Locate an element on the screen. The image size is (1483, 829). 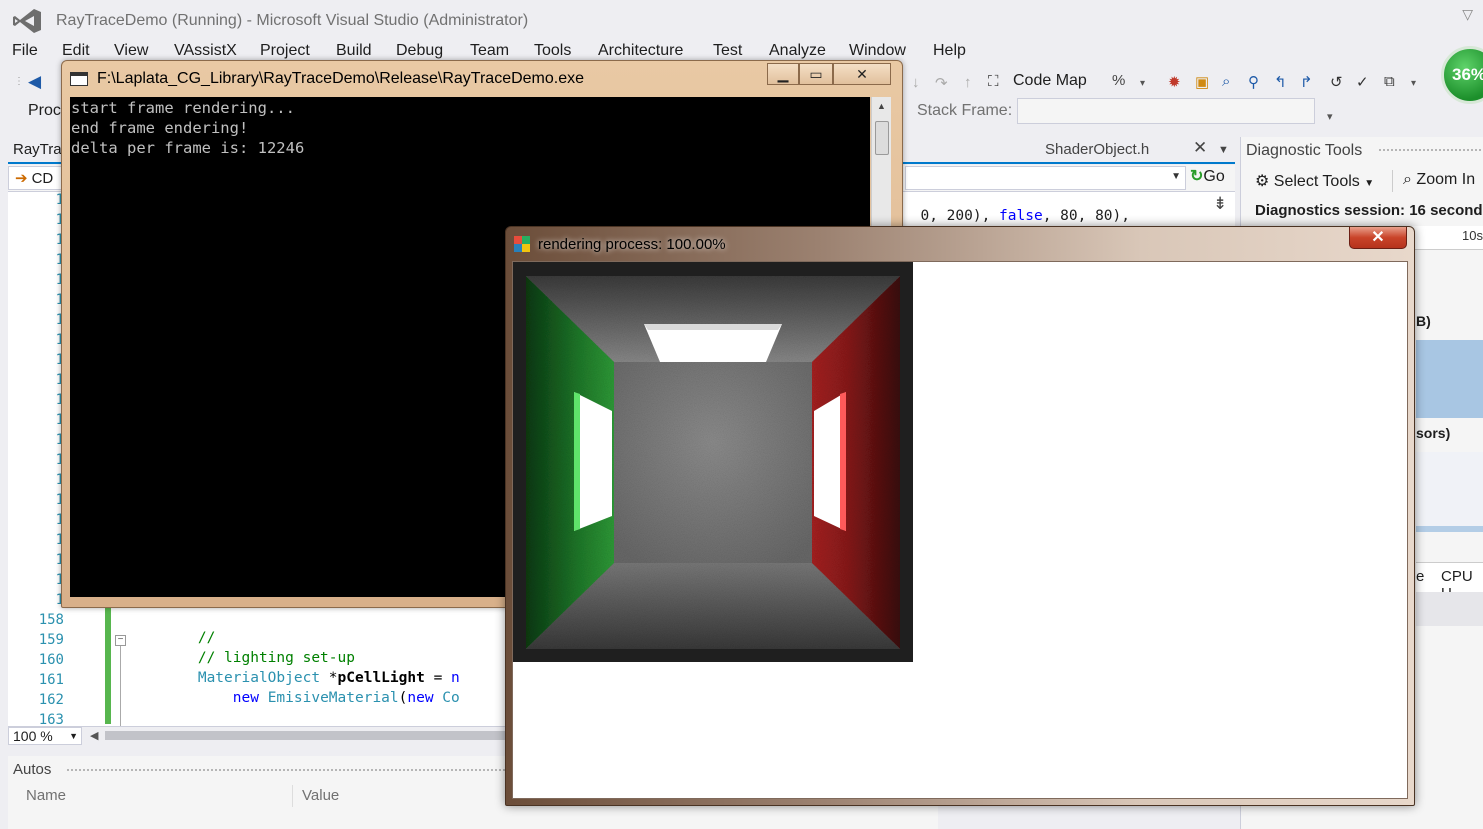
scope-dropdown: ➔ CD is located at coordinates (38, 178).